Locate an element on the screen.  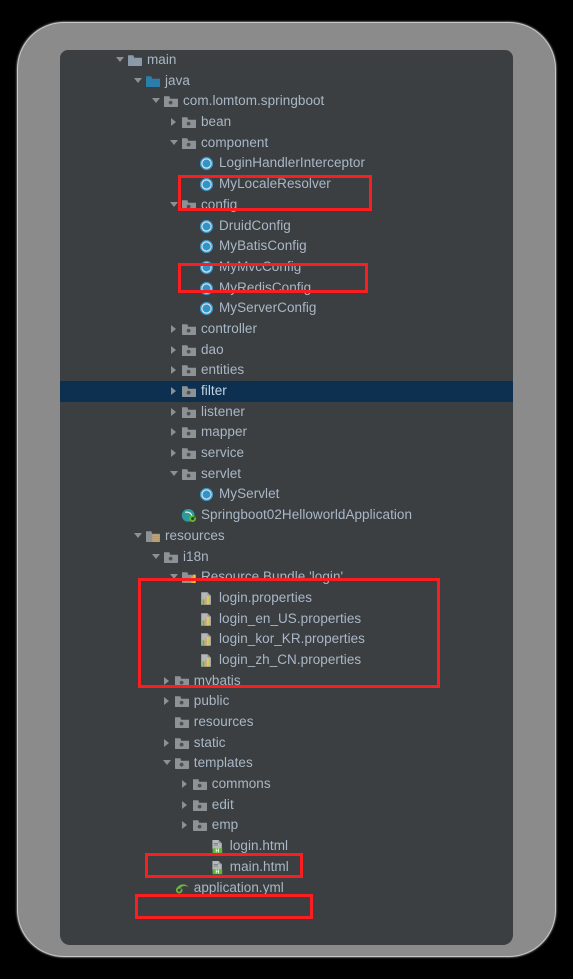
tree-row: commons is located at coordinates (286, 784).